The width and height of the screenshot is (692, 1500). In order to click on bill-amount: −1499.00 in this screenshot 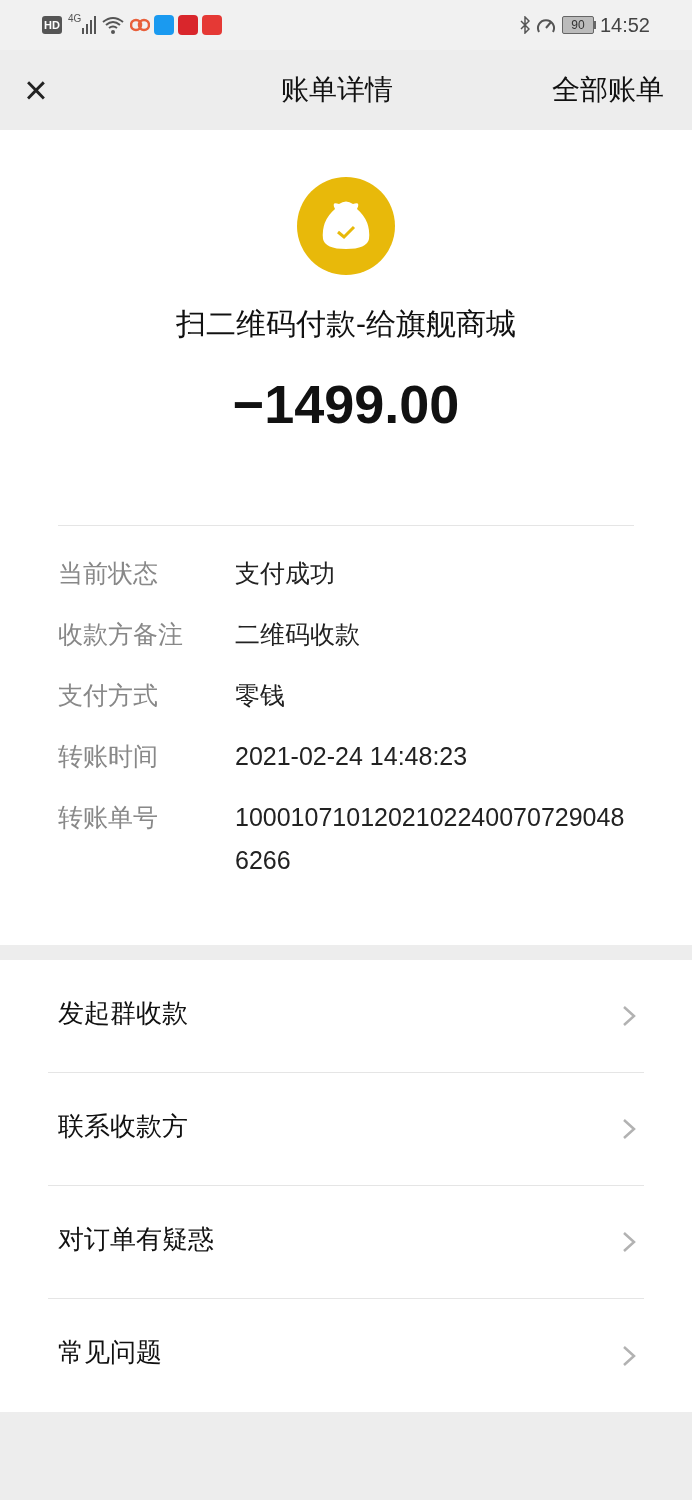, I will do `click(346, 404)`.